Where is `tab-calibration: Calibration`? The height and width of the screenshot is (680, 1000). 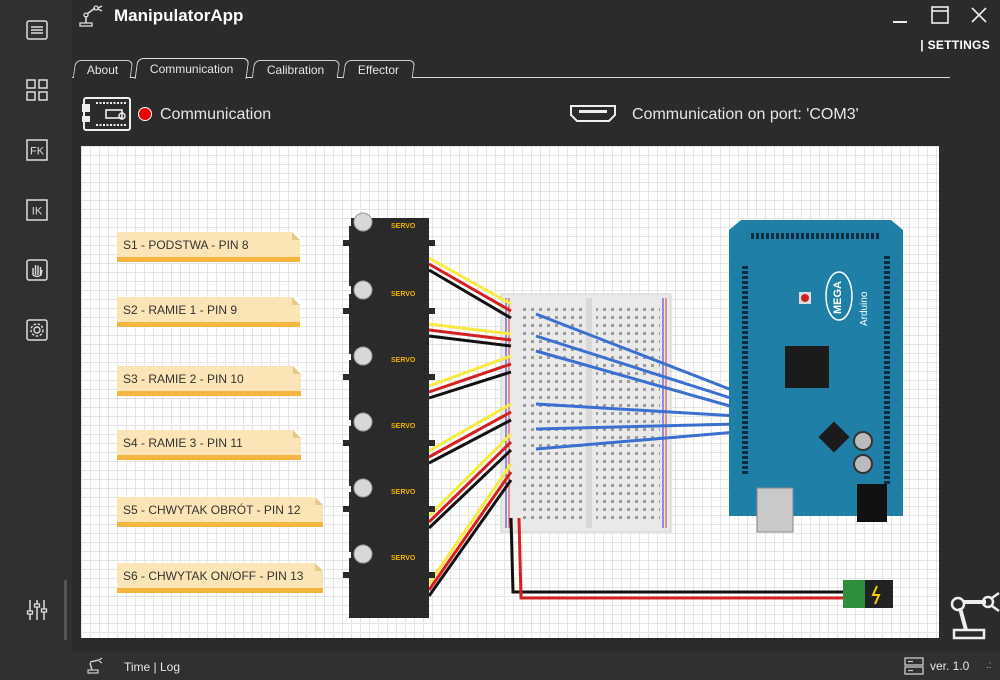 tab-calibration: Calibration is located at coordinates (296, 69).